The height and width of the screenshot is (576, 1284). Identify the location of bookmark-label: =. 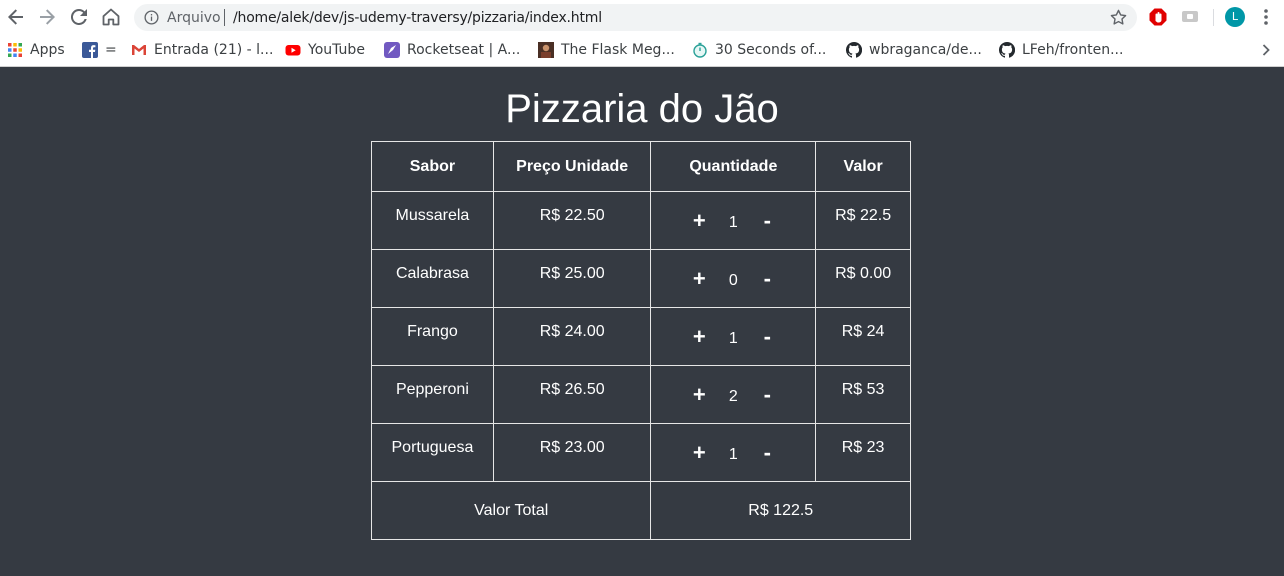
(111, 50).